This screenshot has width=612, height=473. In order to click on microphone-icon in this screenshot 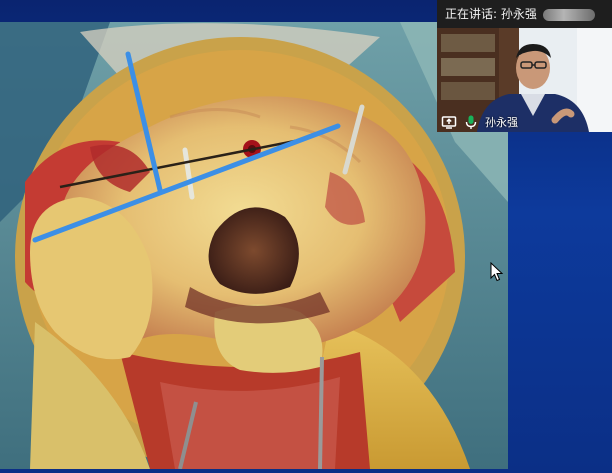, I will do `click(471, 122)`.